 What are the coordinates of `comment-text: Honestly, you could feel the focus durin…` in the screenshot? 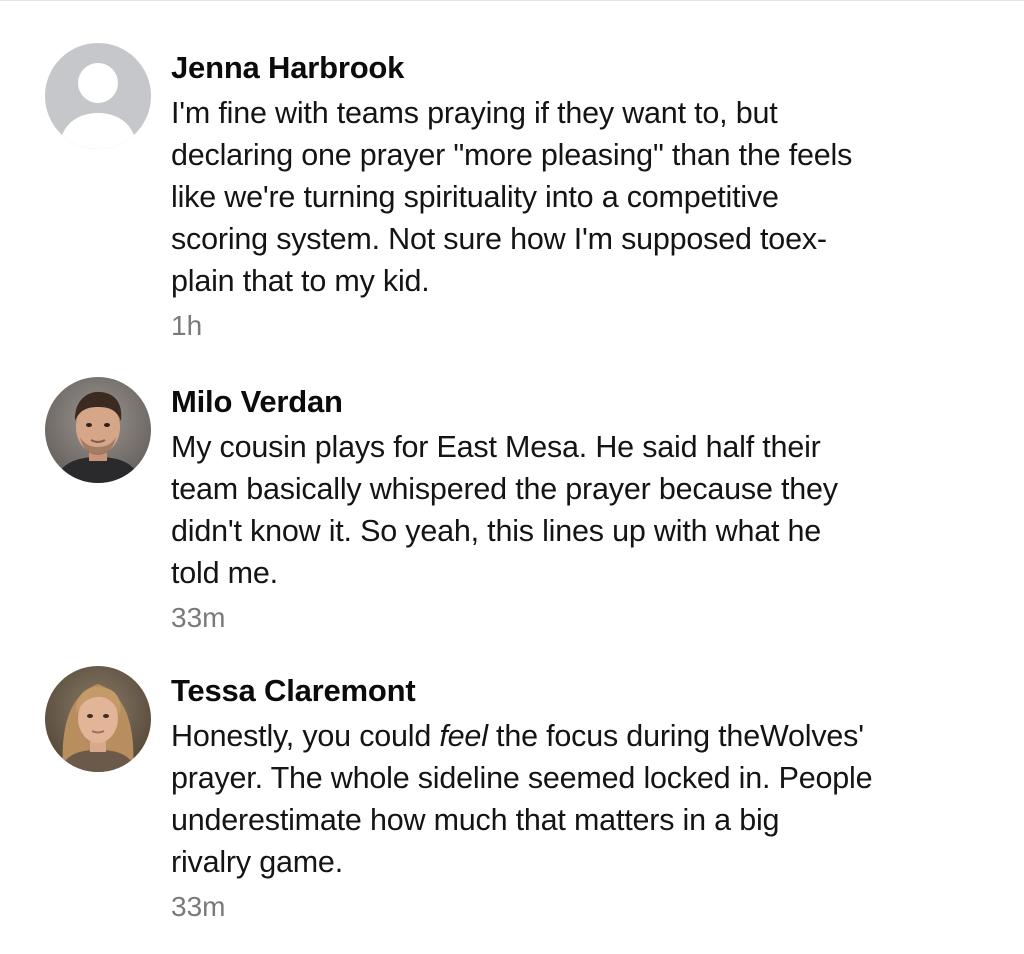 It's located at (571, 799).